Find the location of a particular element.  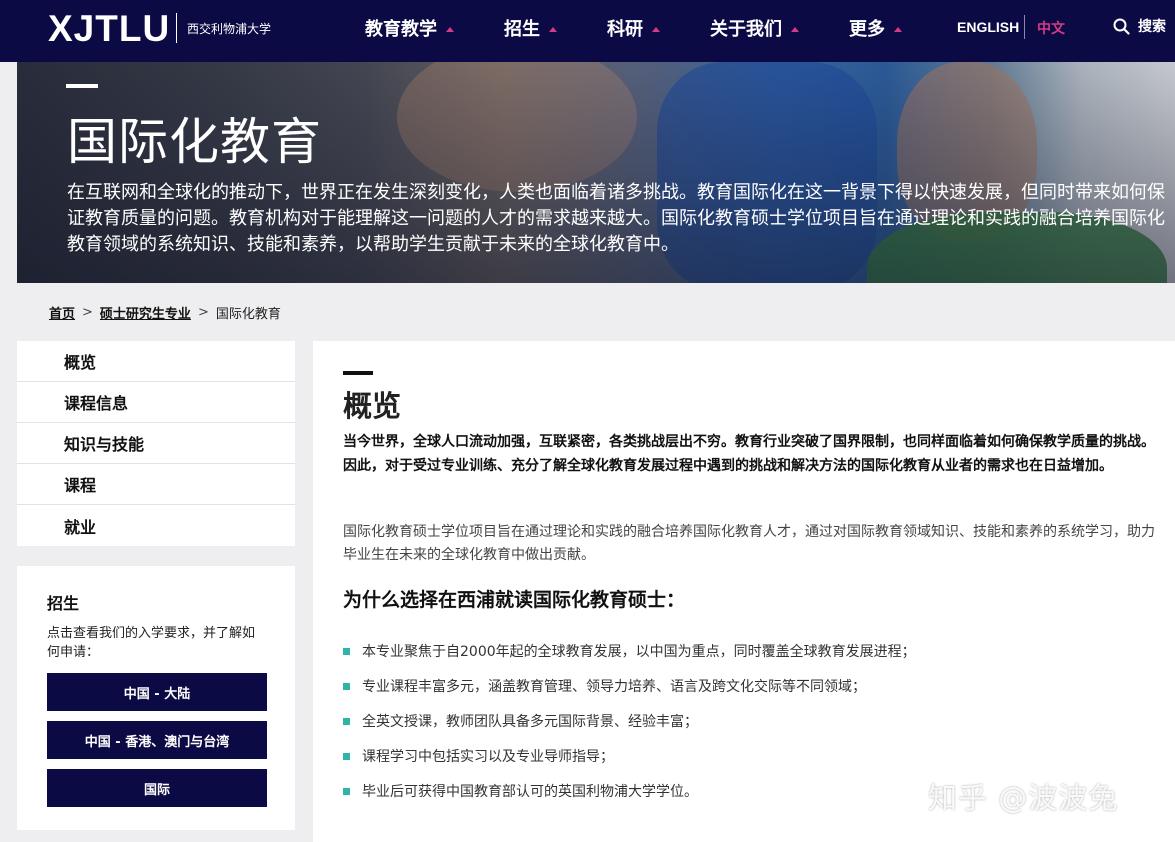

section-title: 概览 is located at coordinates (372, 406).